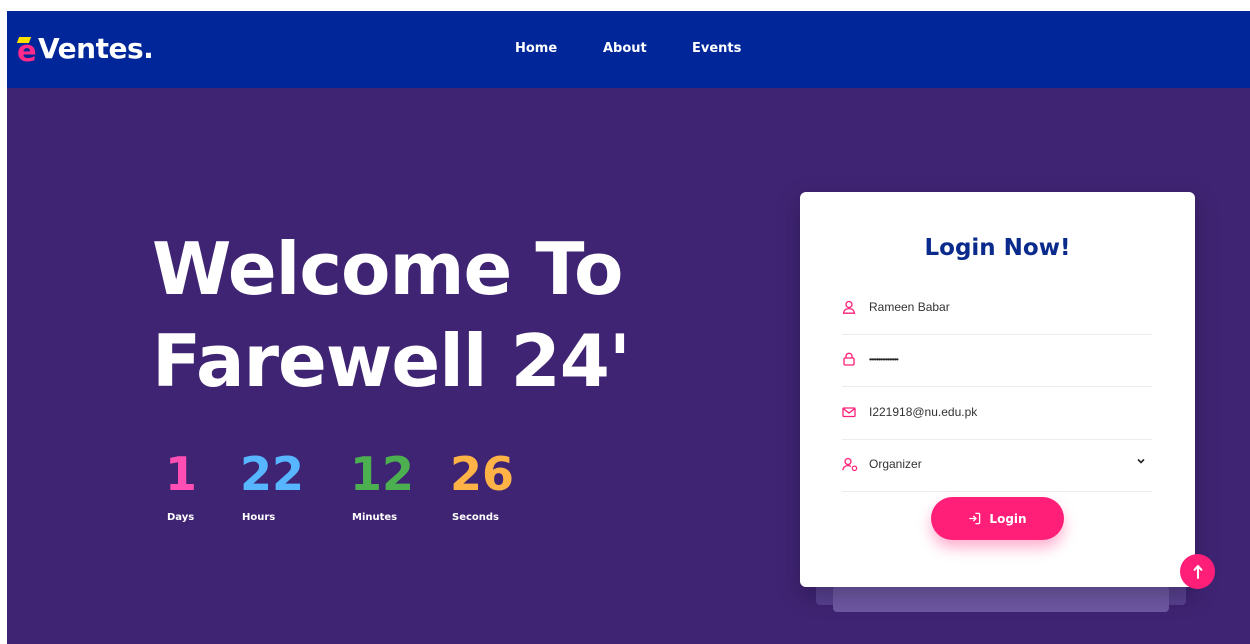 The height and width of the screenshot is (644, 1250). Describe the element at coordinates (391, 361) in the screenshot. I see `hero-title-line2: Farewell 24'` at that location.